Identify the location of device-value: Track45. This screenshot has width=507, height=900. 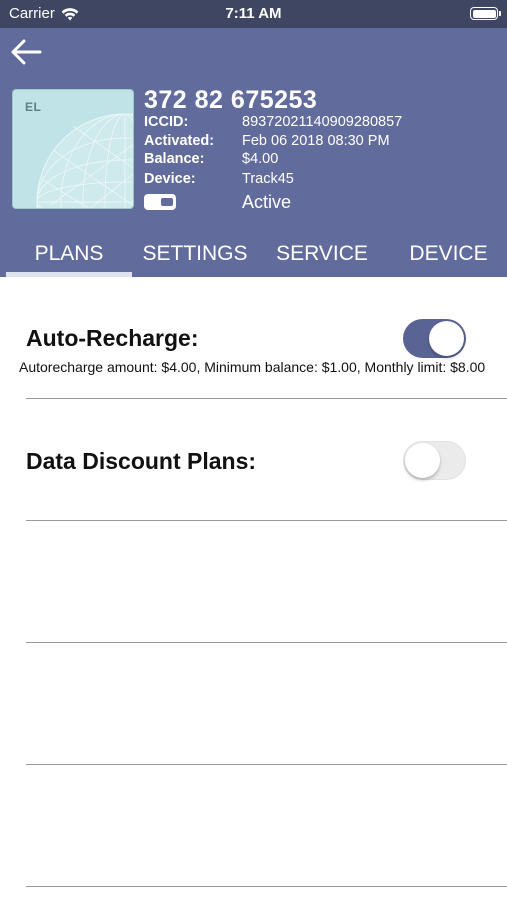
(268, 179).